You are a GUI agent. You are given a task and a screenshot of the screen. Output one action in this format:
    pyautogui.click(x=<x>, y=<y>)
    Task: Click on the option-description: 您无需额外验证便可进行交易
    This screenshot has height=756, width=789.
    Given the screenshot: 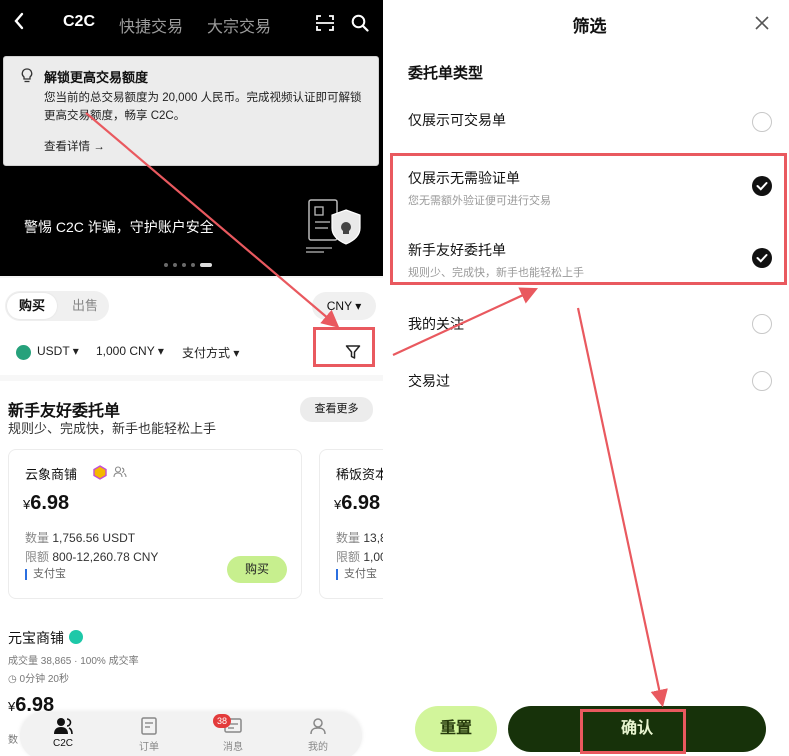 What is the action you would take?
    pyautogui.click(x=479, y=201)
    